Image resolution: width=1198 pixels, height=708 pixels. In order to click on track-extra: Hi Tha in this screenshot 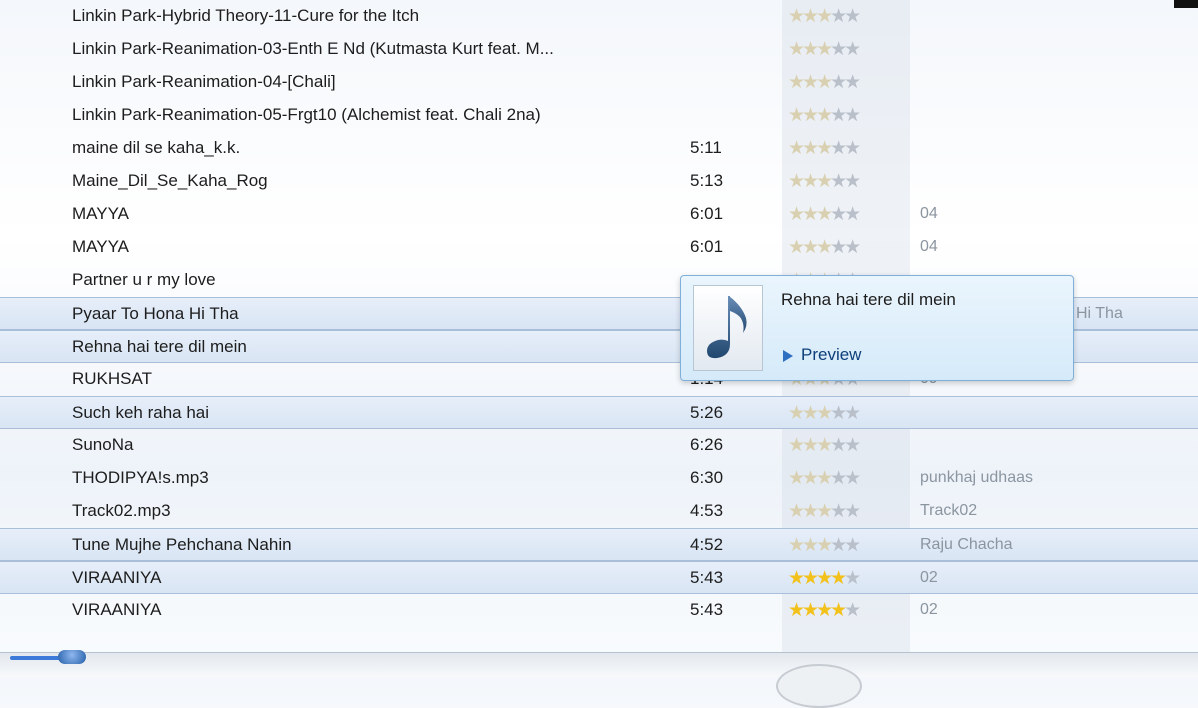, I will do `click(1099, 313)`.